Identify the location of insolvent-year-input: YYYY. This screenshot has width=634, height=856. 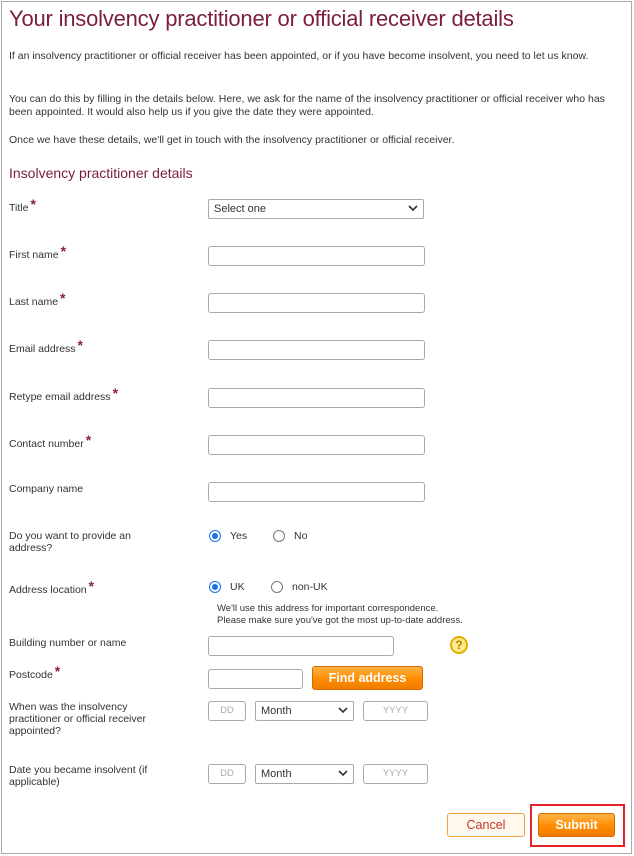
(395, 774).